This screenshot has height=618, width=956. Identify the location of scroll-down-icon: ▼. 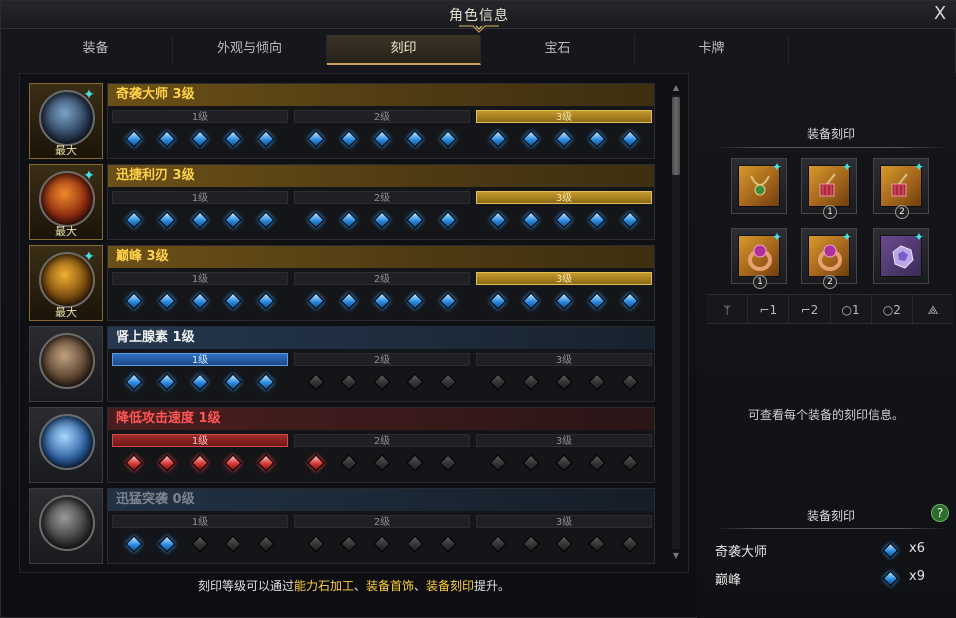
(676, 556).